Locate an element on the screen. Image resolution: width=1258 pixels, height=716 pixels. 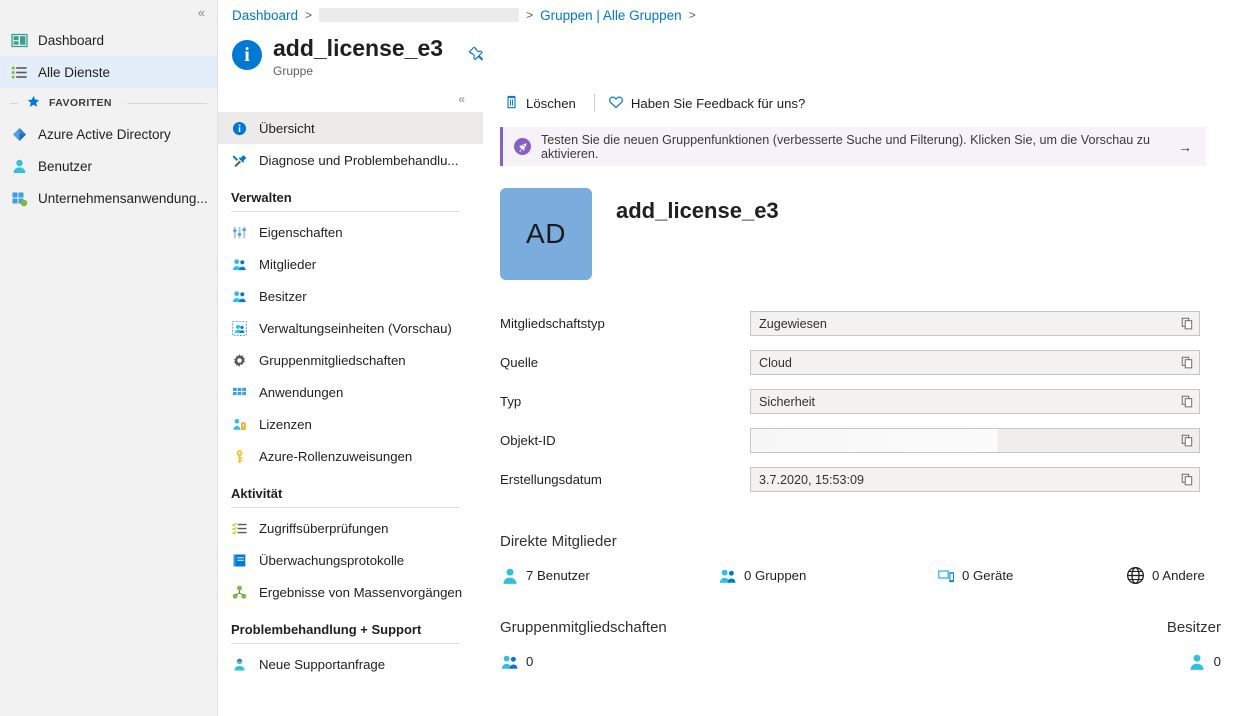
bottom-sections: Gruppenmitgliedschaften 0 Besitzer 0 is located at coordinates (879, 645).